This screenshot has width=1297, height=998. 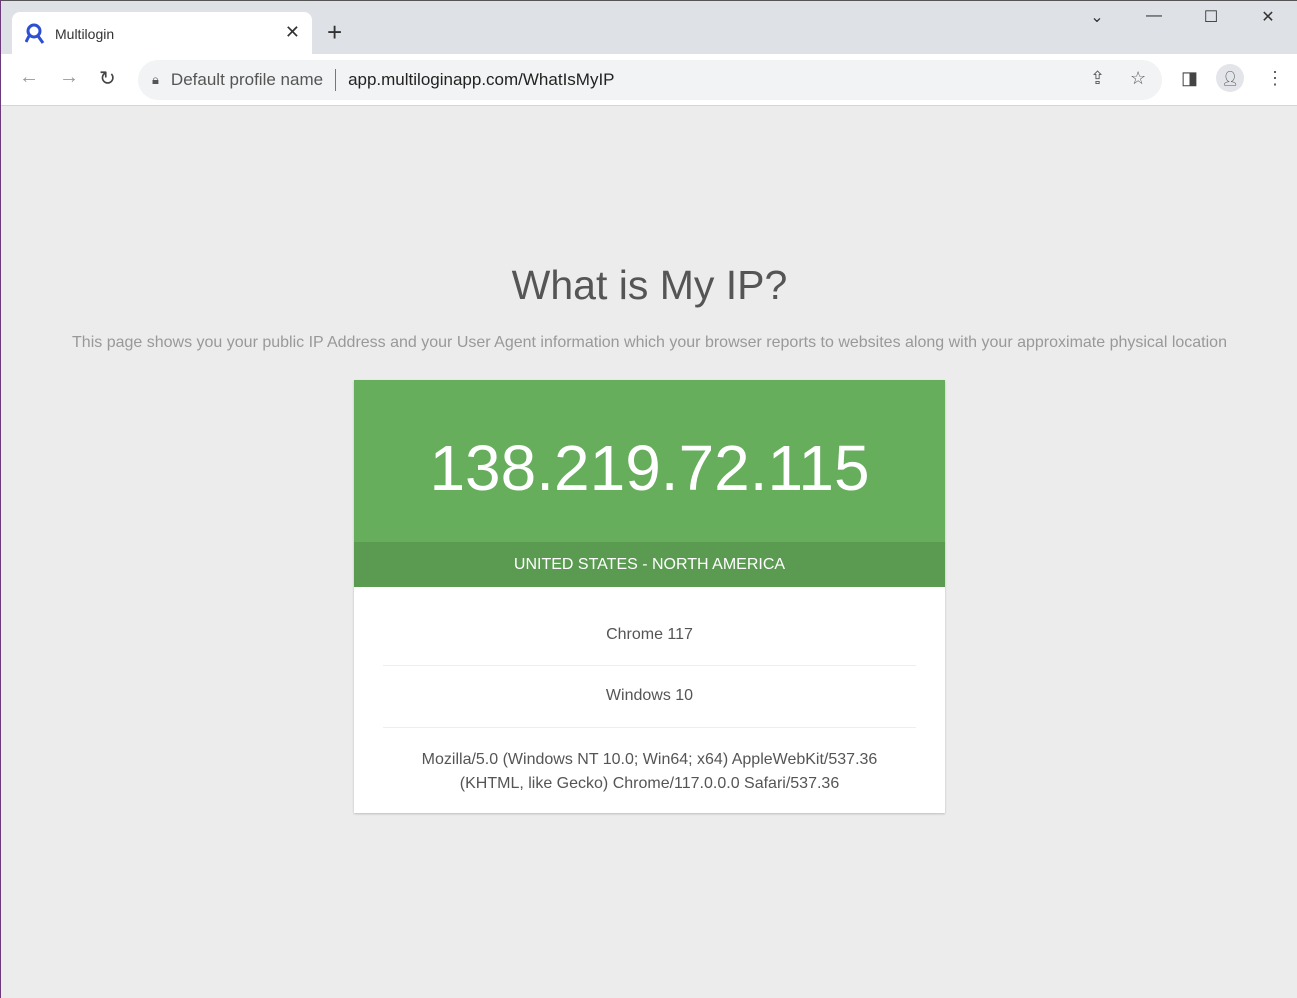 What do you see at coordinates (649, 564) in the screenshot?
I see `location: UNITED STATES - NORTH AMERICA` at bounding box center [649, 564].